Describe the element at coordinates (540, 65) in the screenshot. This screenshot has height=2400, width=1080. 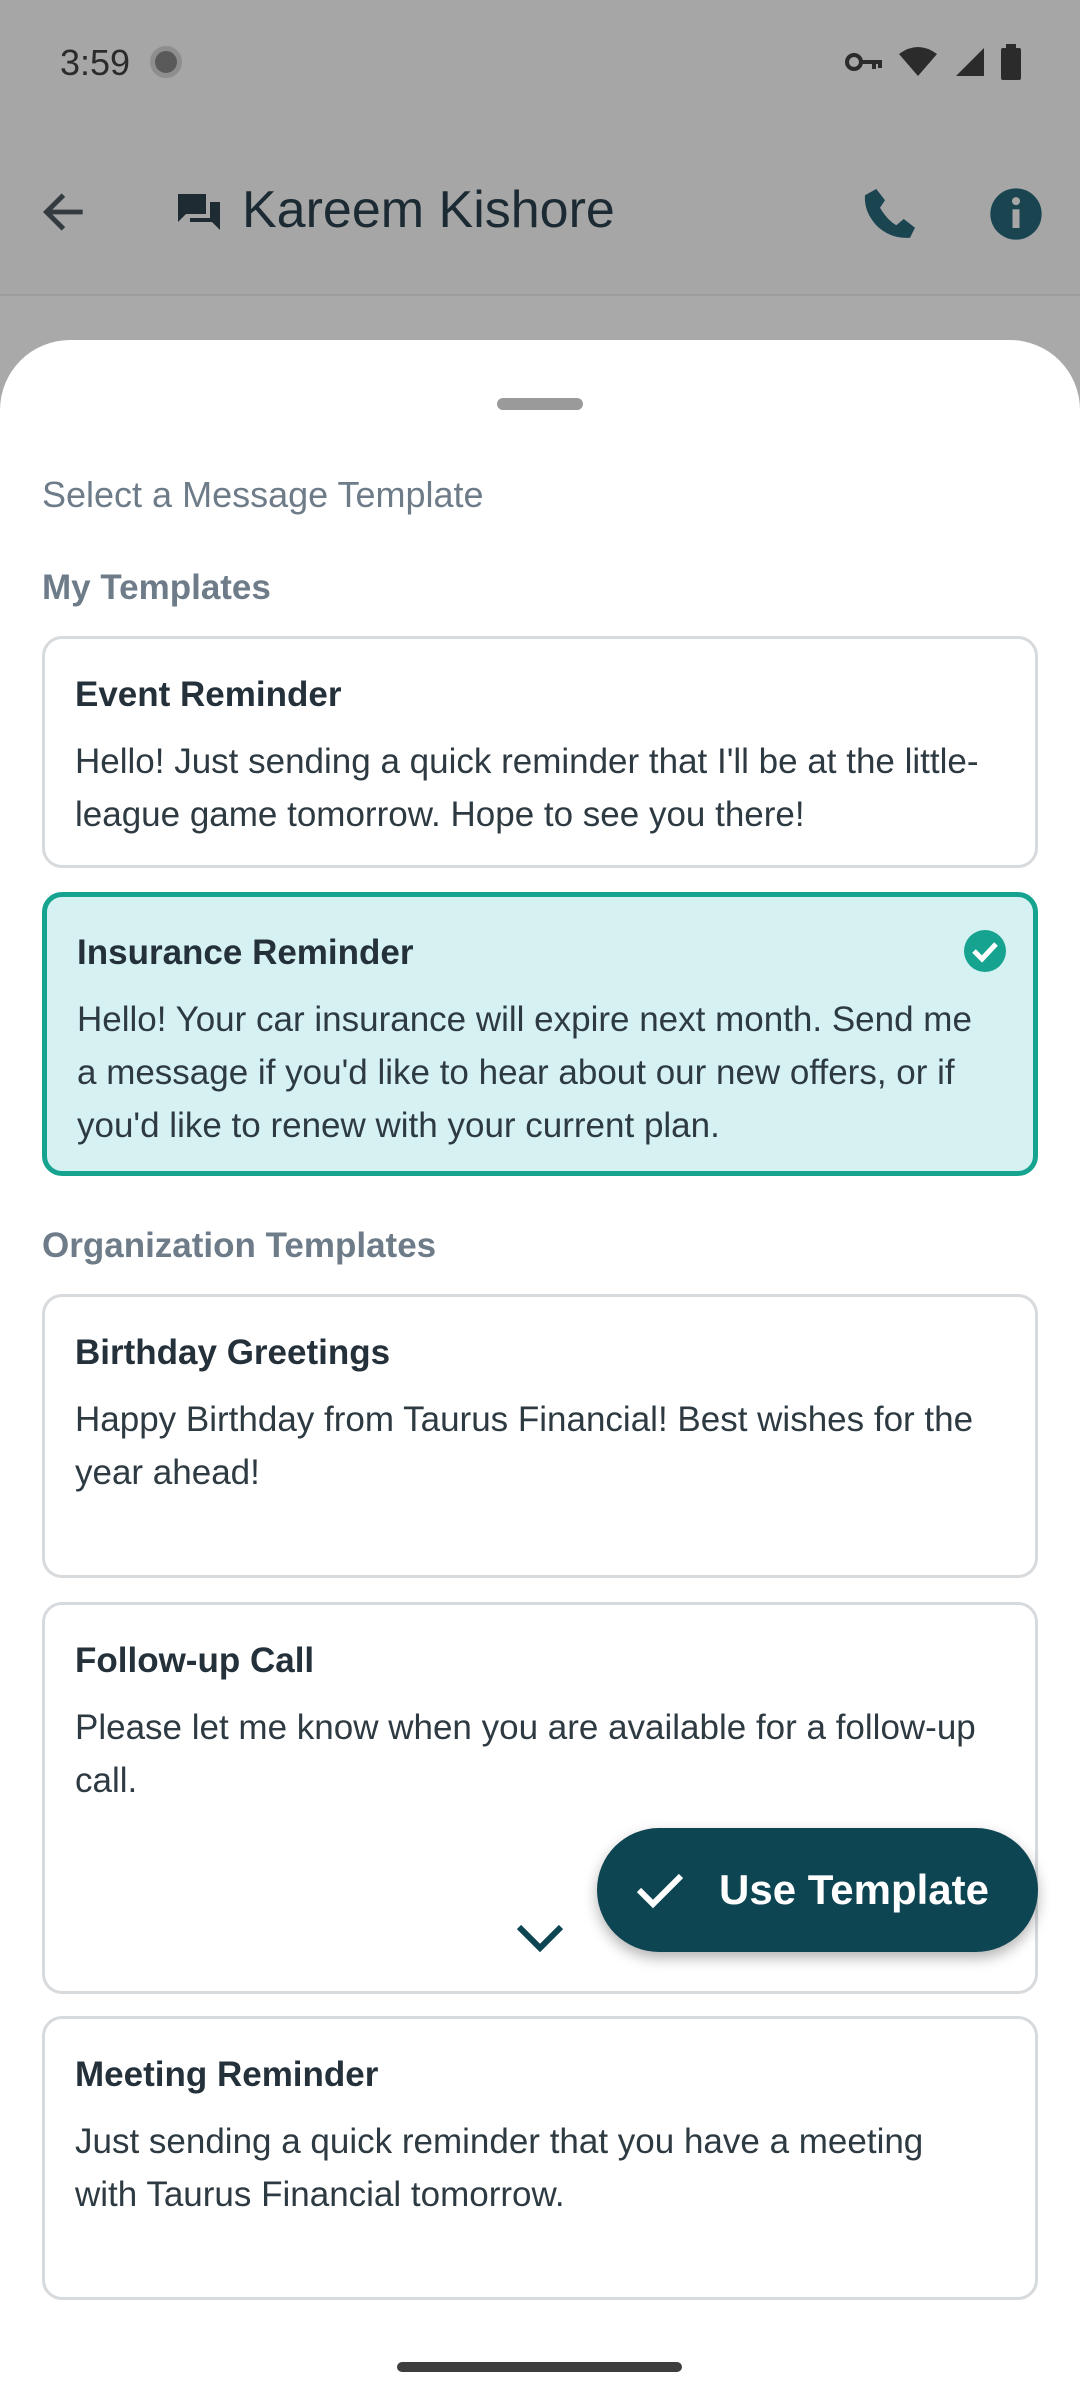
I see `status-bar: 3:59` at that location.